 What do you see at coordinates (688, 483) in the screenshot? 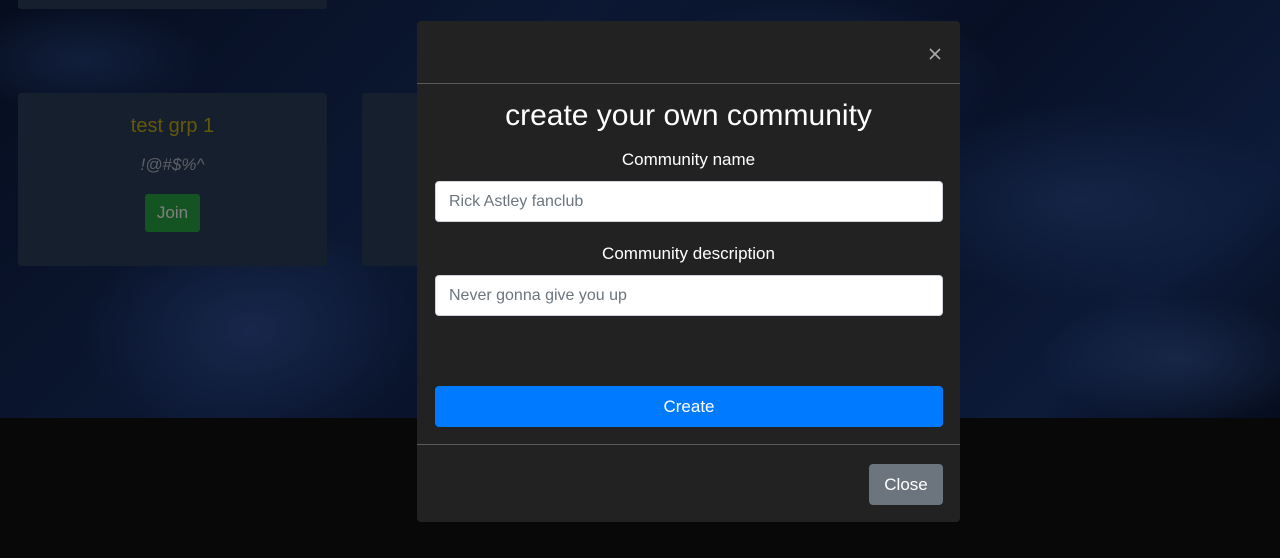
I see `modal-footer: Close` at bounding box center [688, 483].